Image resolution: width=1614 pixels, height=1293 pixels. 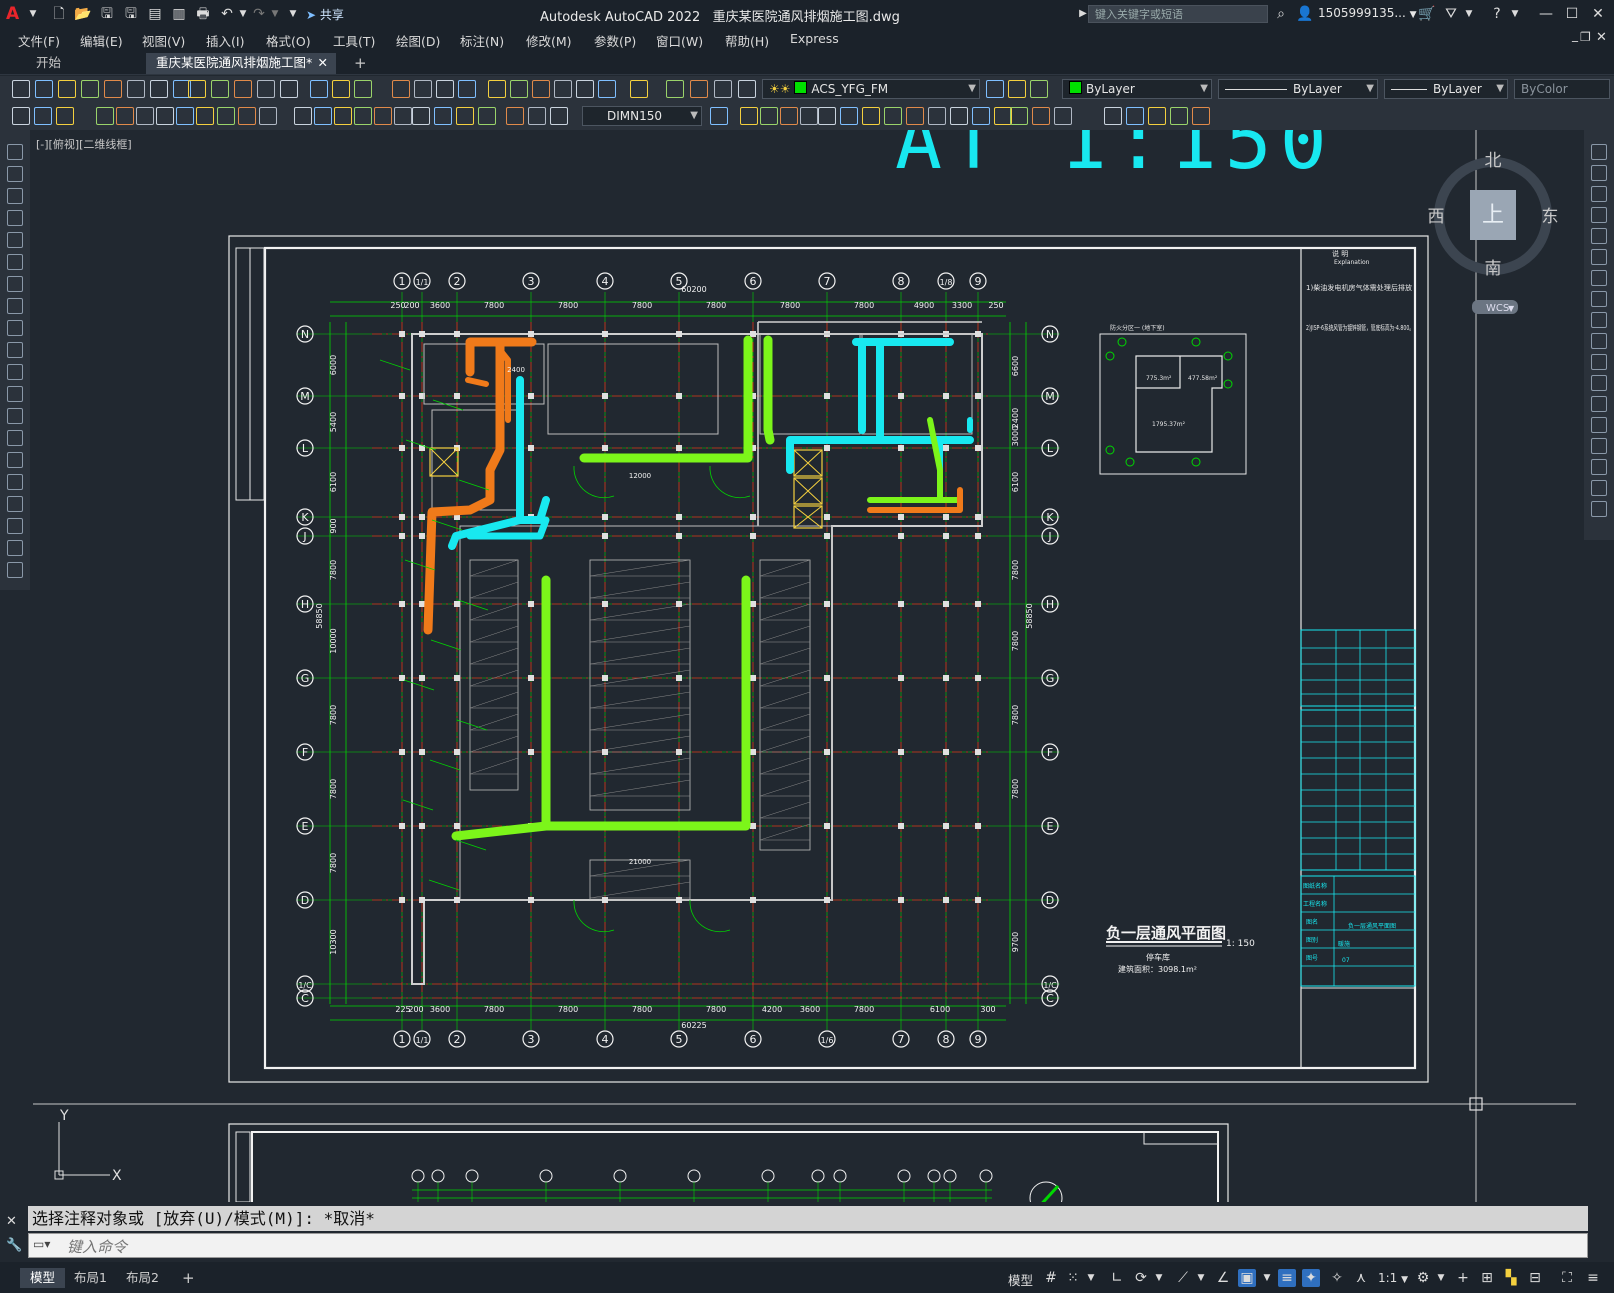 What do you see at coordinates (185, 116) in the screenshot?
I see `dimension-tool-7-icon` at bounding box center [185, 116].